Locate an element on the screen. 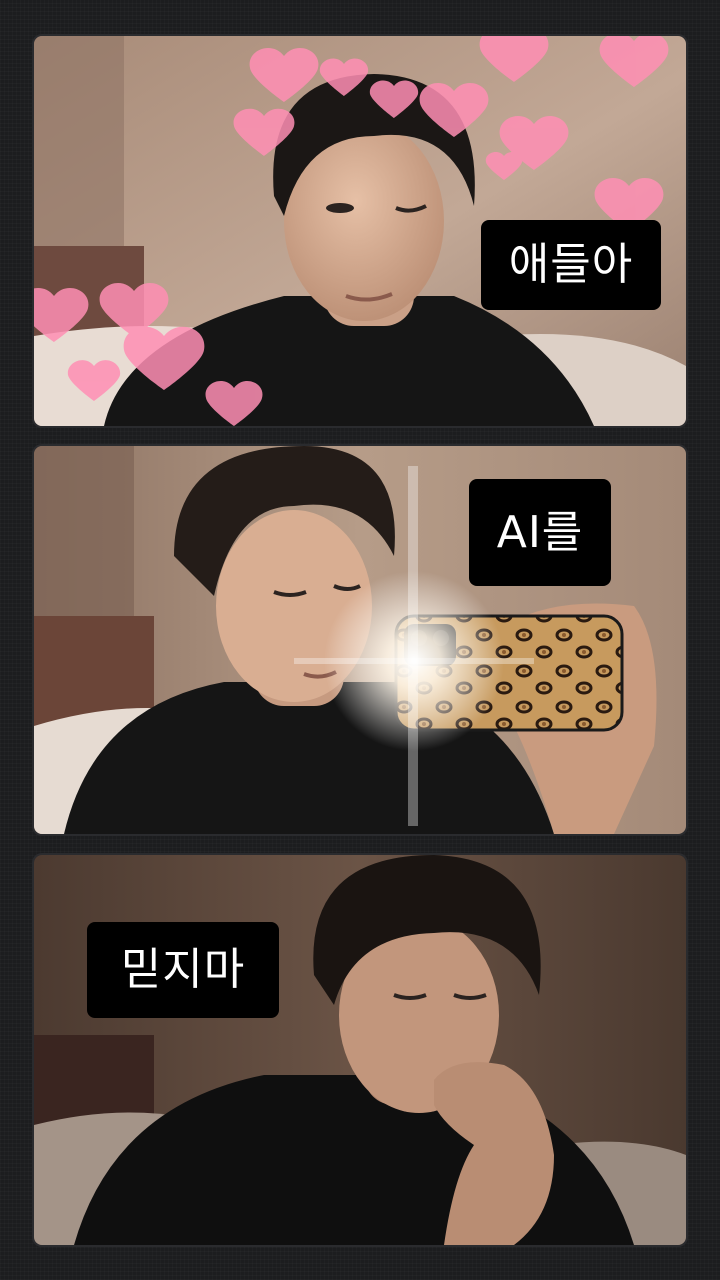  caption-label-3: 믿지마 is located at coordinates (183, 970).